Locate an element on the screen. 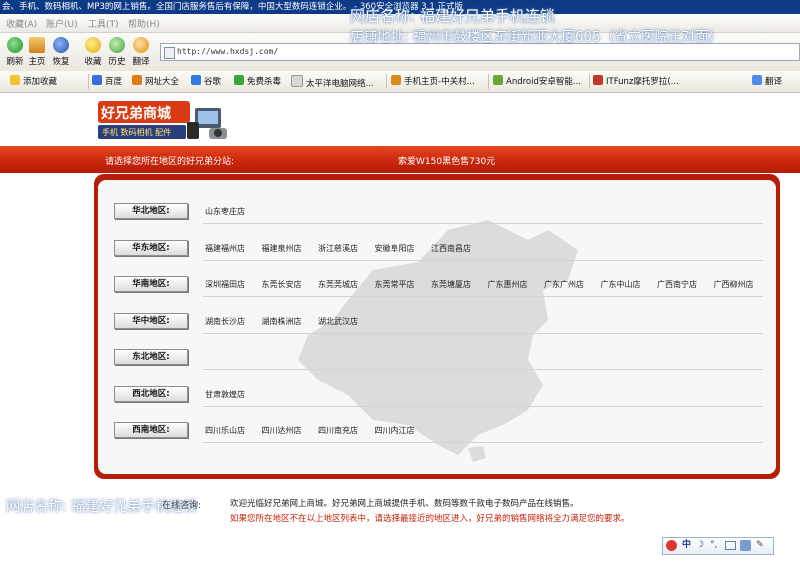  region-button: 华东地区: is located at coordinates (151, 247).